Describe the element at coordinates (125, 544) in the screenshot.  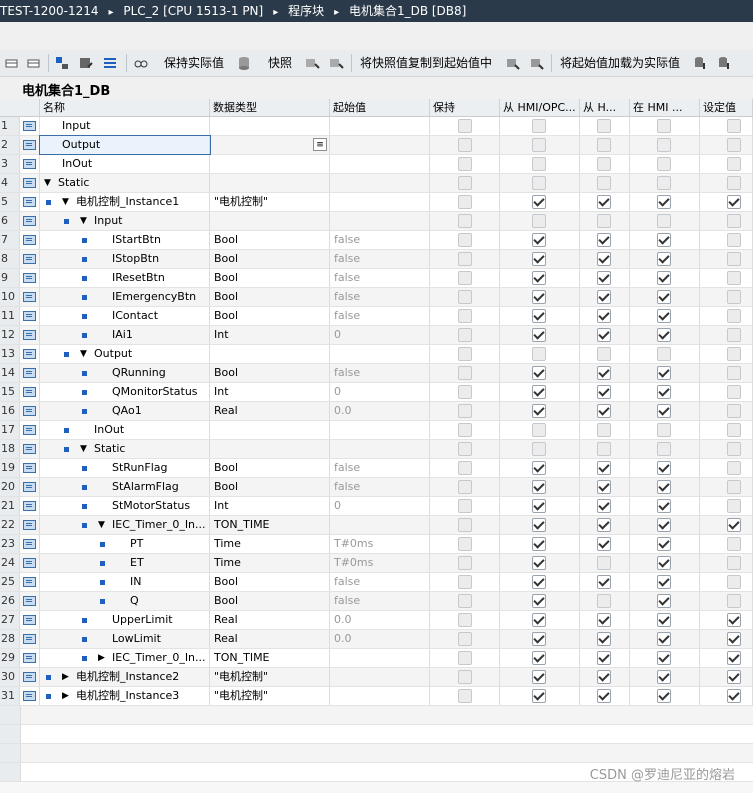
I see `member-name-cell: PT` at that location.